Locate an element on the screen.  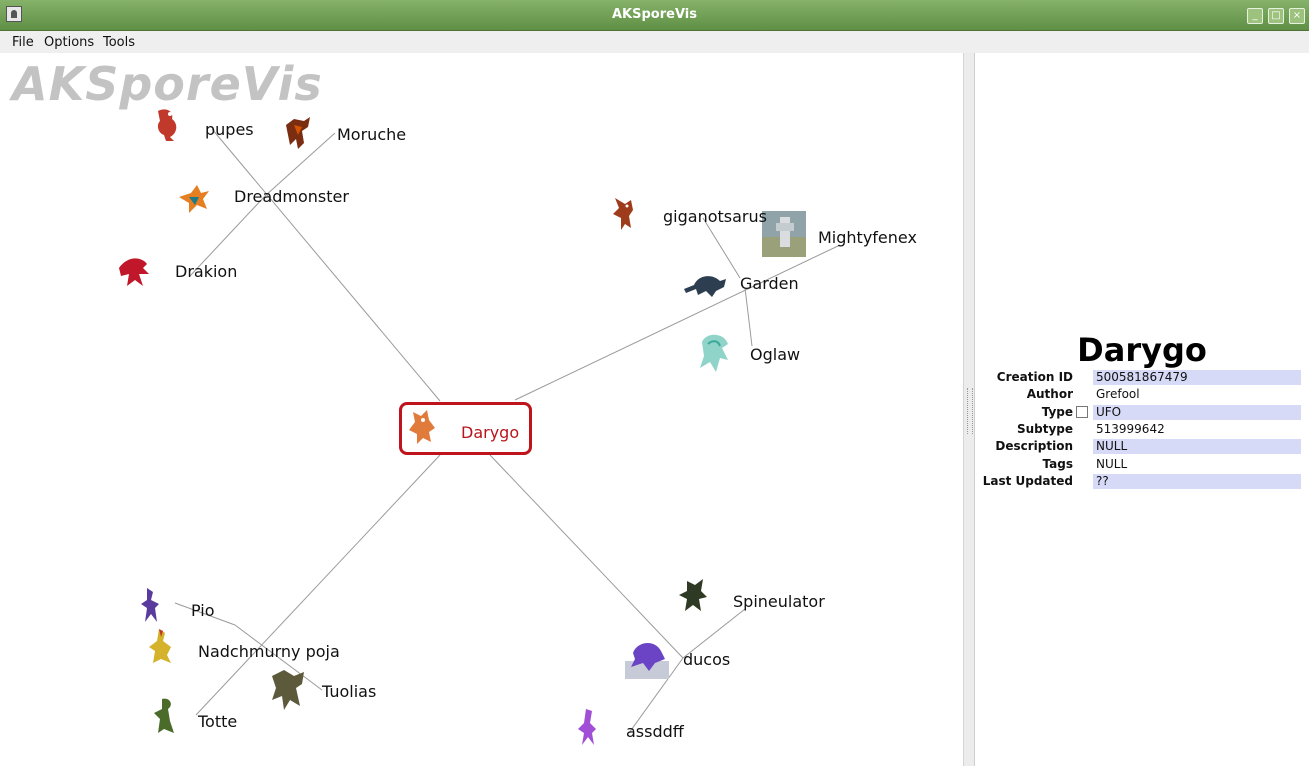
node-label-moruche: Moruche is located at coordinates (371, 134).